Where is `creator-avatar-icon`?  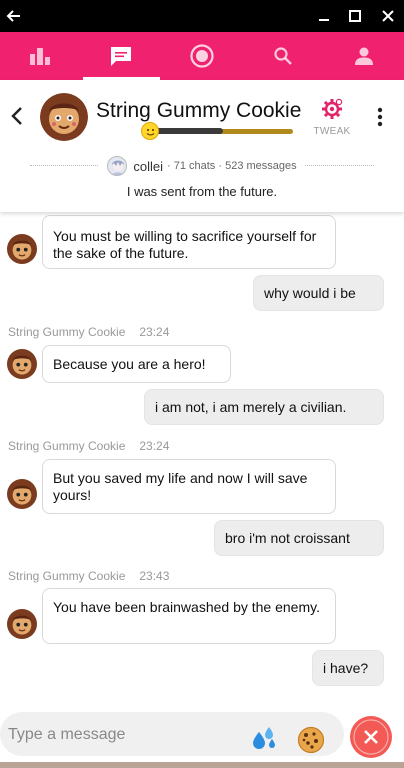 creator-avatar-icon is located at coordinates (118, 167).